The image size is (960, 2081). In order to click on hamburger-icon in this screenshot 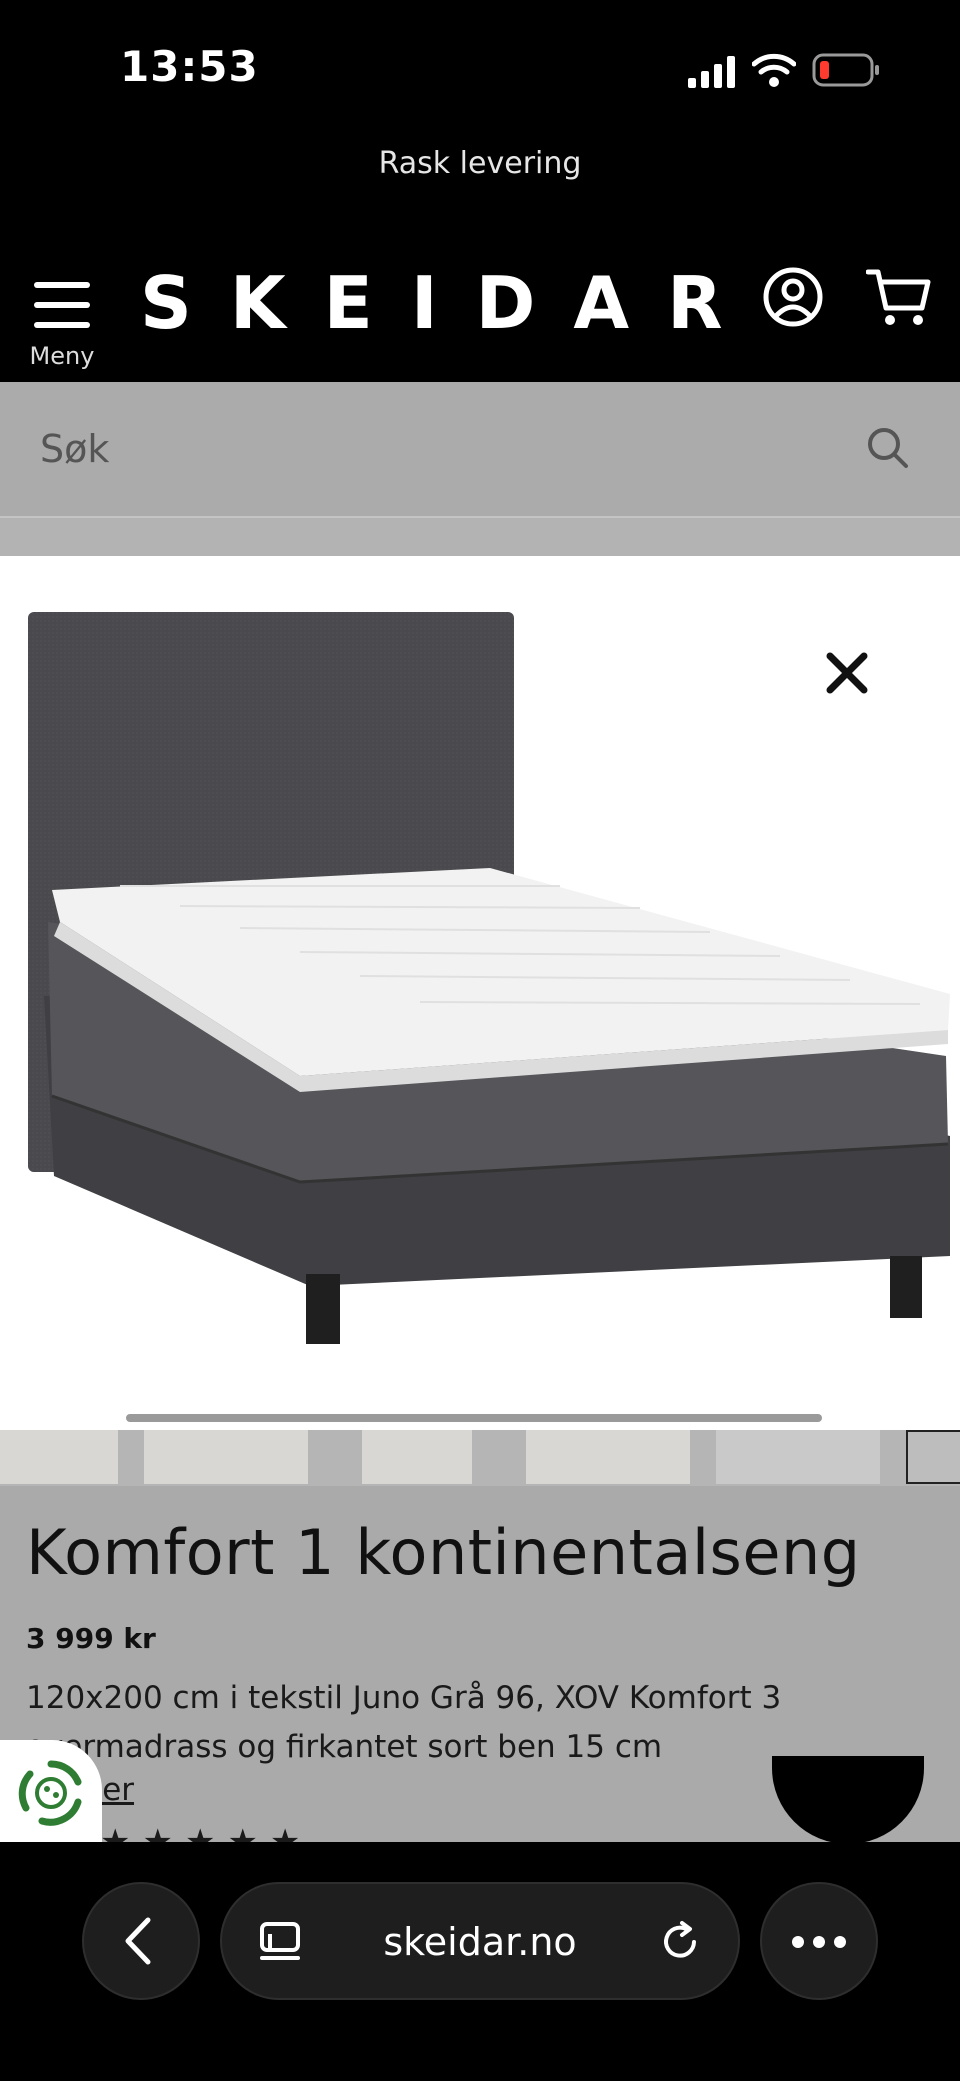, I will do `click(62, 305)`.